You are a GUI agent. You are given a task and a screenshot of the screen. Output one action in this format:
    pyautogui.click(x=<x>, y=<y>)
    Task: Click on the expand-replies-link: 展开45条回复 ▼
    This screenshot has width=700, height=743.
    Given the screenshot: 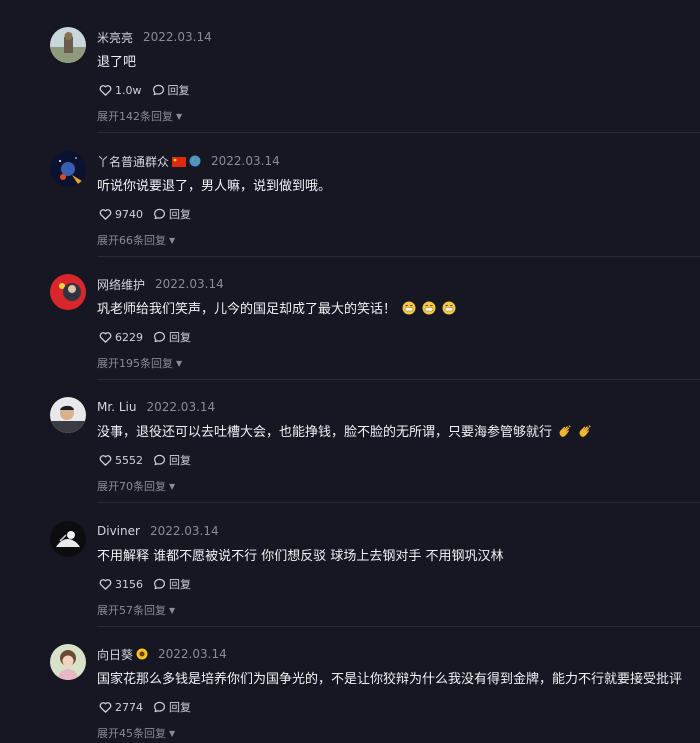 What is the action you would take?
    pyautogui.click(x=136, y=733)
    